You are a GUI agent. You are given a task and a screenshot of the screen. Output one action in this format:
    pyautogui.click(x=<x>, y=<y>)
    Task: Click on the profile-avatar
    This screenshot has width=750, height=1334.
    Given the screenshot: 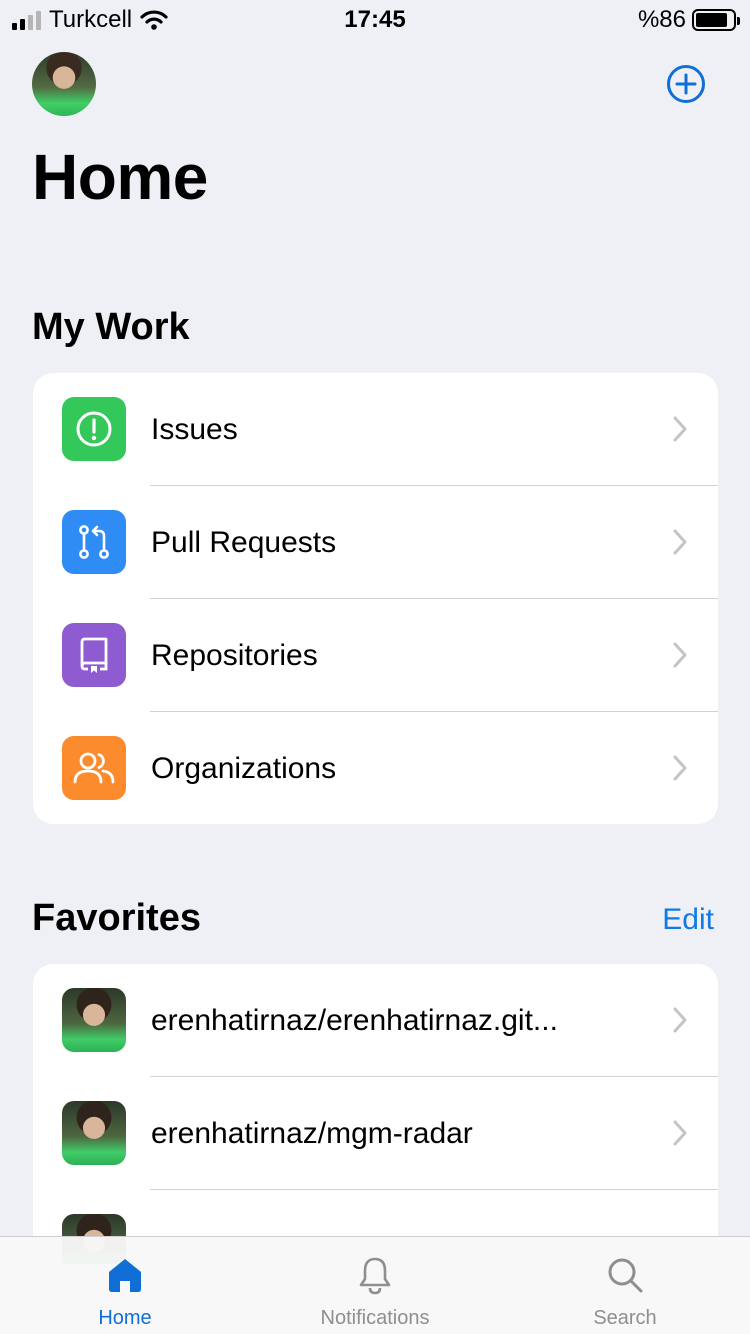 What is the action you would take?
    pyautogui.click(x=64, y=84)
    